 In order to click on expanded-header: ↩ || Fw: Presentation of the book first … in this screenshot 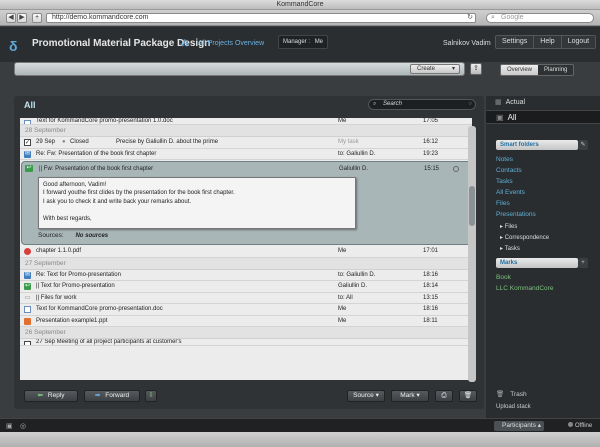, I will do `click(246, 169)`.